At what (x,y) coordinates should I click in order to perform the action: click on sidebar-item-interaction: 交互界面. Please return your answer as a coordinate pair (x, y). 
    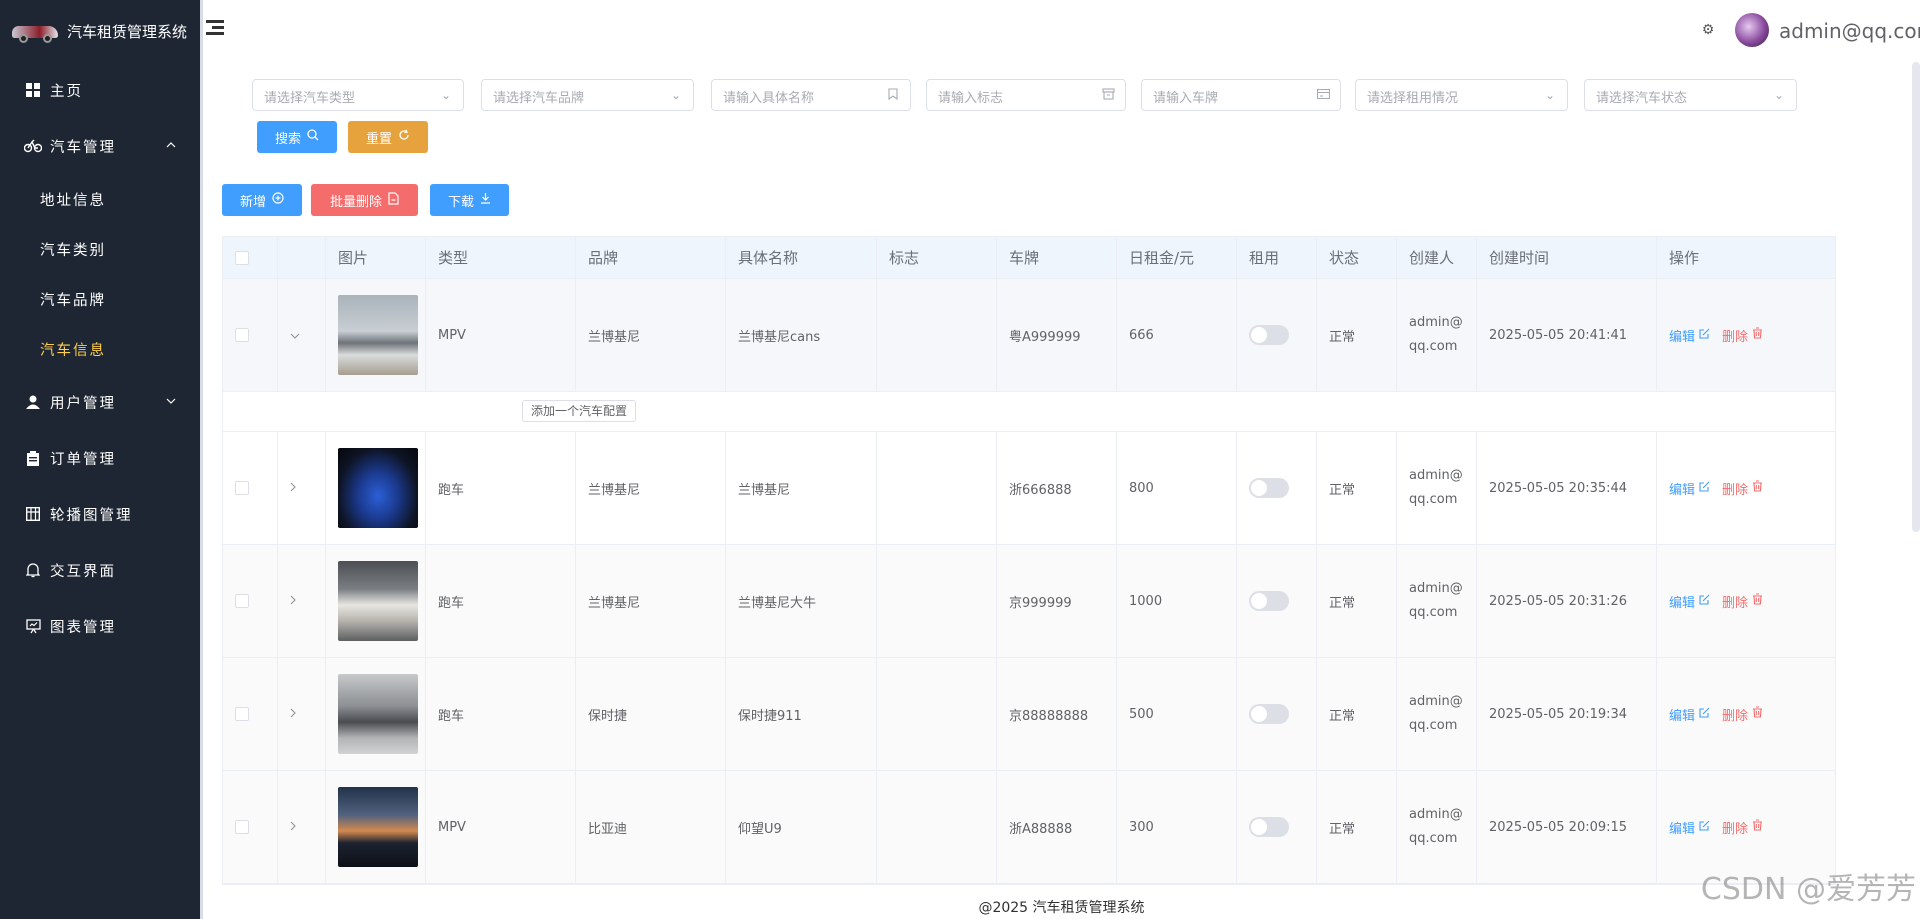
    Looking at the image, I should click on (100, 570).